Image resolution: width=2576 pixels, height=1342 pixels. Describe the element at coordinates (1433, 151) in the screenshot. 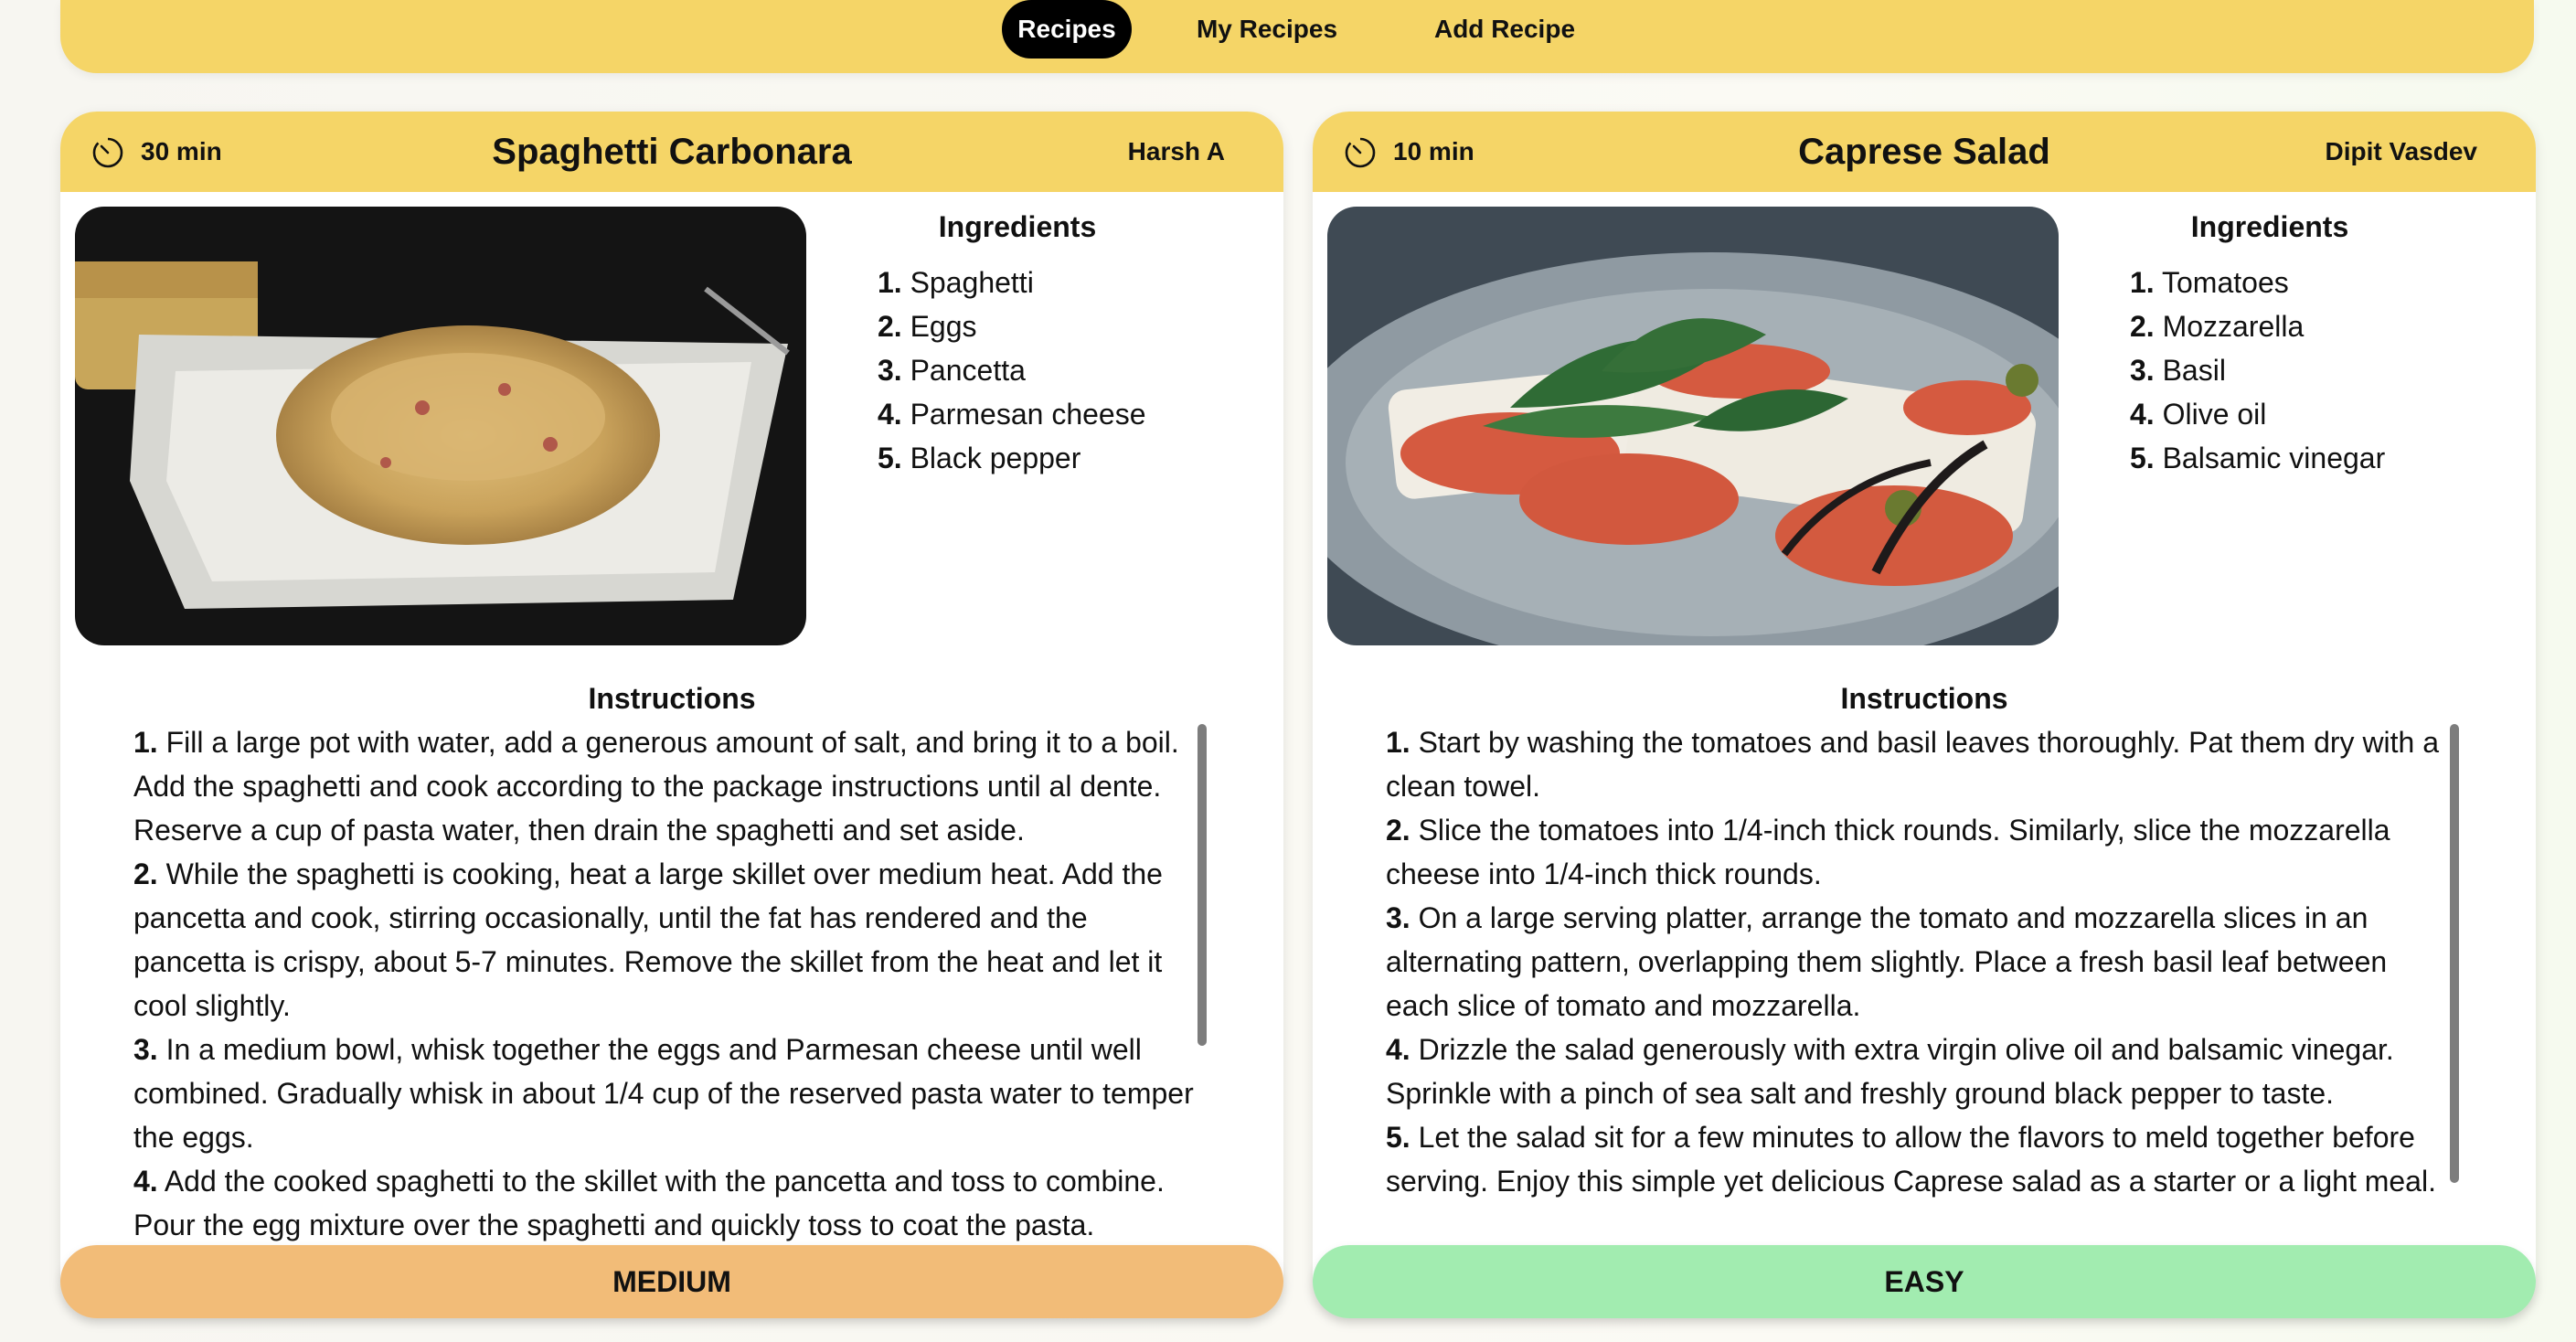

I see `recipe-time: 10 min` at that location.